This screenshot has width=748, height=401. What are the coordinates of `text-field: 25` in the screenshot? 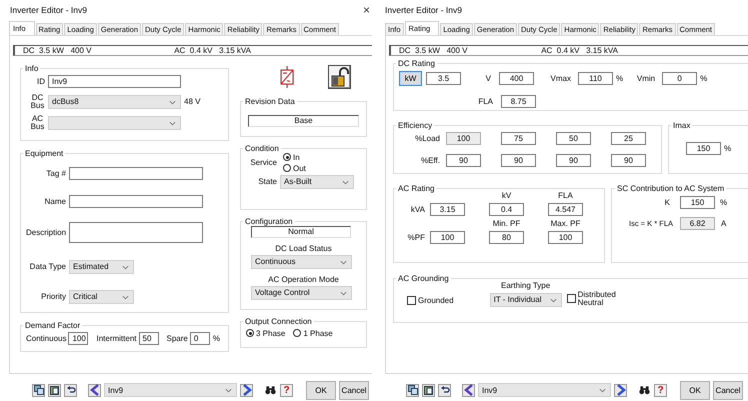 It's located at (628, 138).